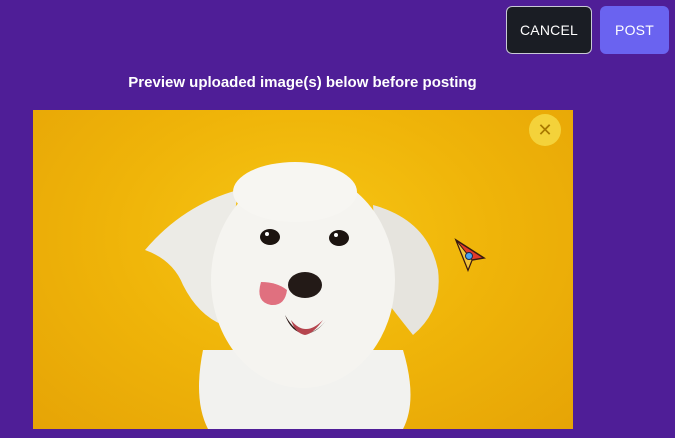 This screenshot has width=675, height=438. Describe the element at coordinates (549, 30) in the screenshot. I see `cancel-button: CANCEL` at that location.